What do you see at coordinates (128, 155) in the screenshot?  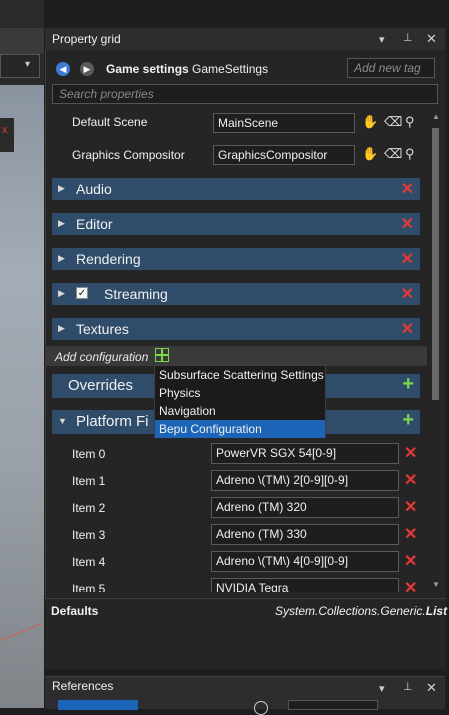 I see `property-label: Graphics Compositor` at bounding box center [128, 155].